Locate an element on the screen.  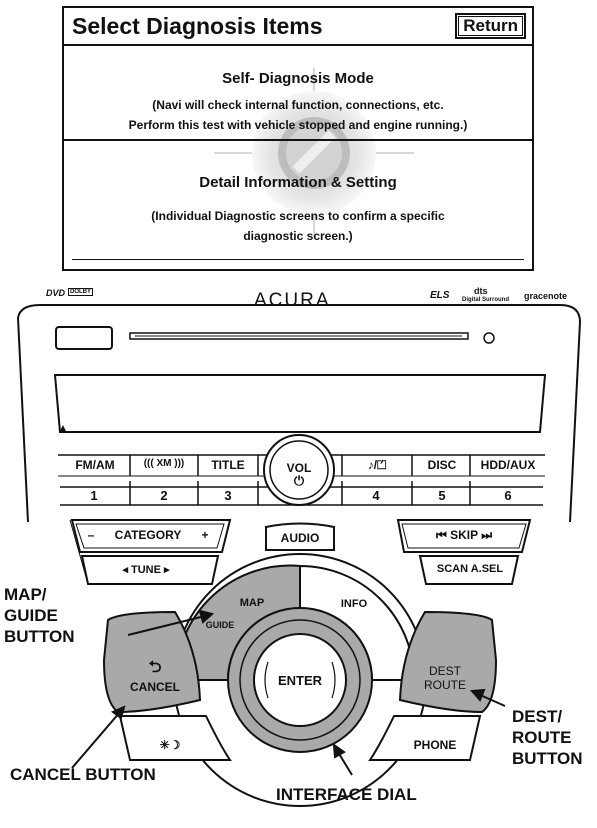
disc-button: DISC is located at coordinates (442, 465).